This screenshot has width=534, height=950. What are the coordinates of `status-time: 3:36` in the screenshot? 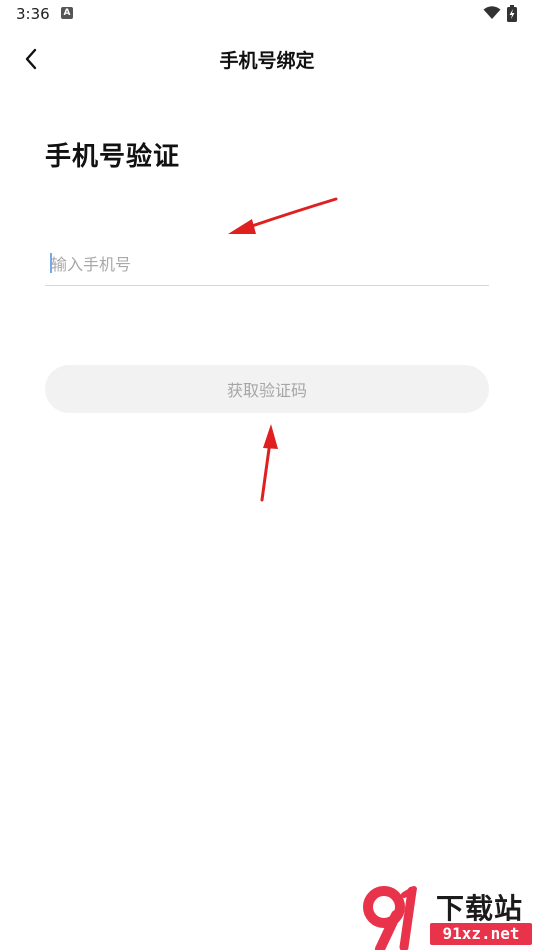 It's located at (33, 14).